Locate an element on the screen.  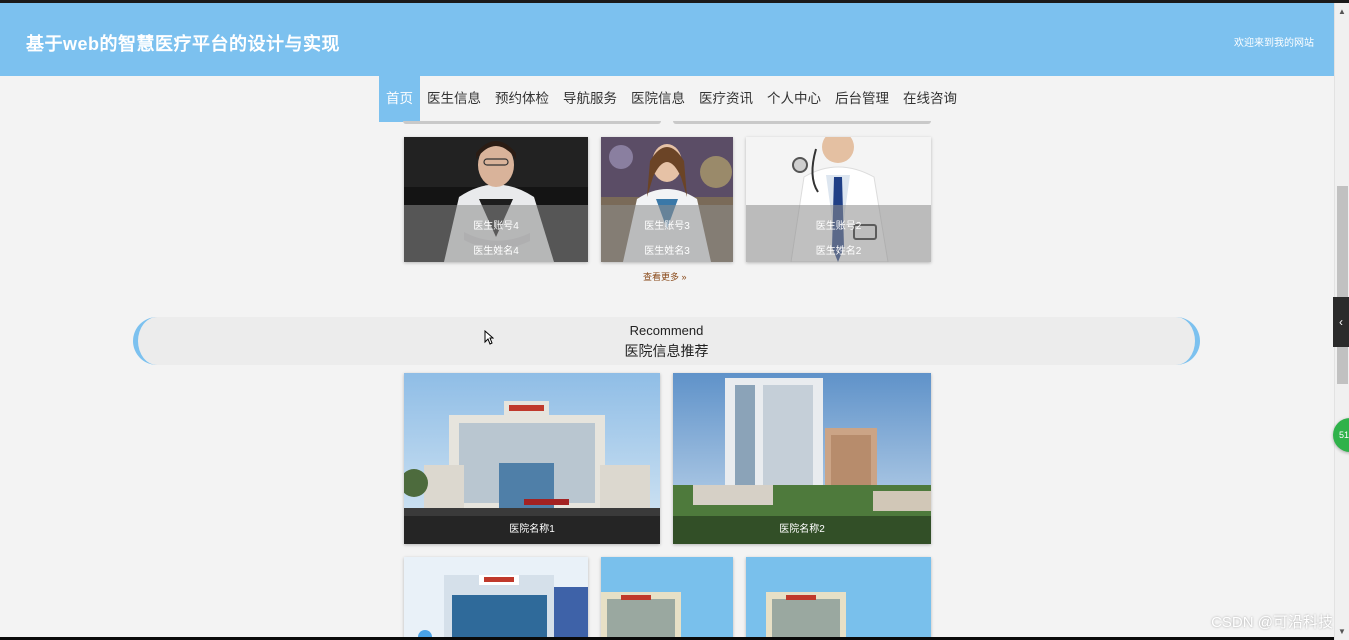
chevron-left-icon: ‹ is located at coordinates (1341, 322).